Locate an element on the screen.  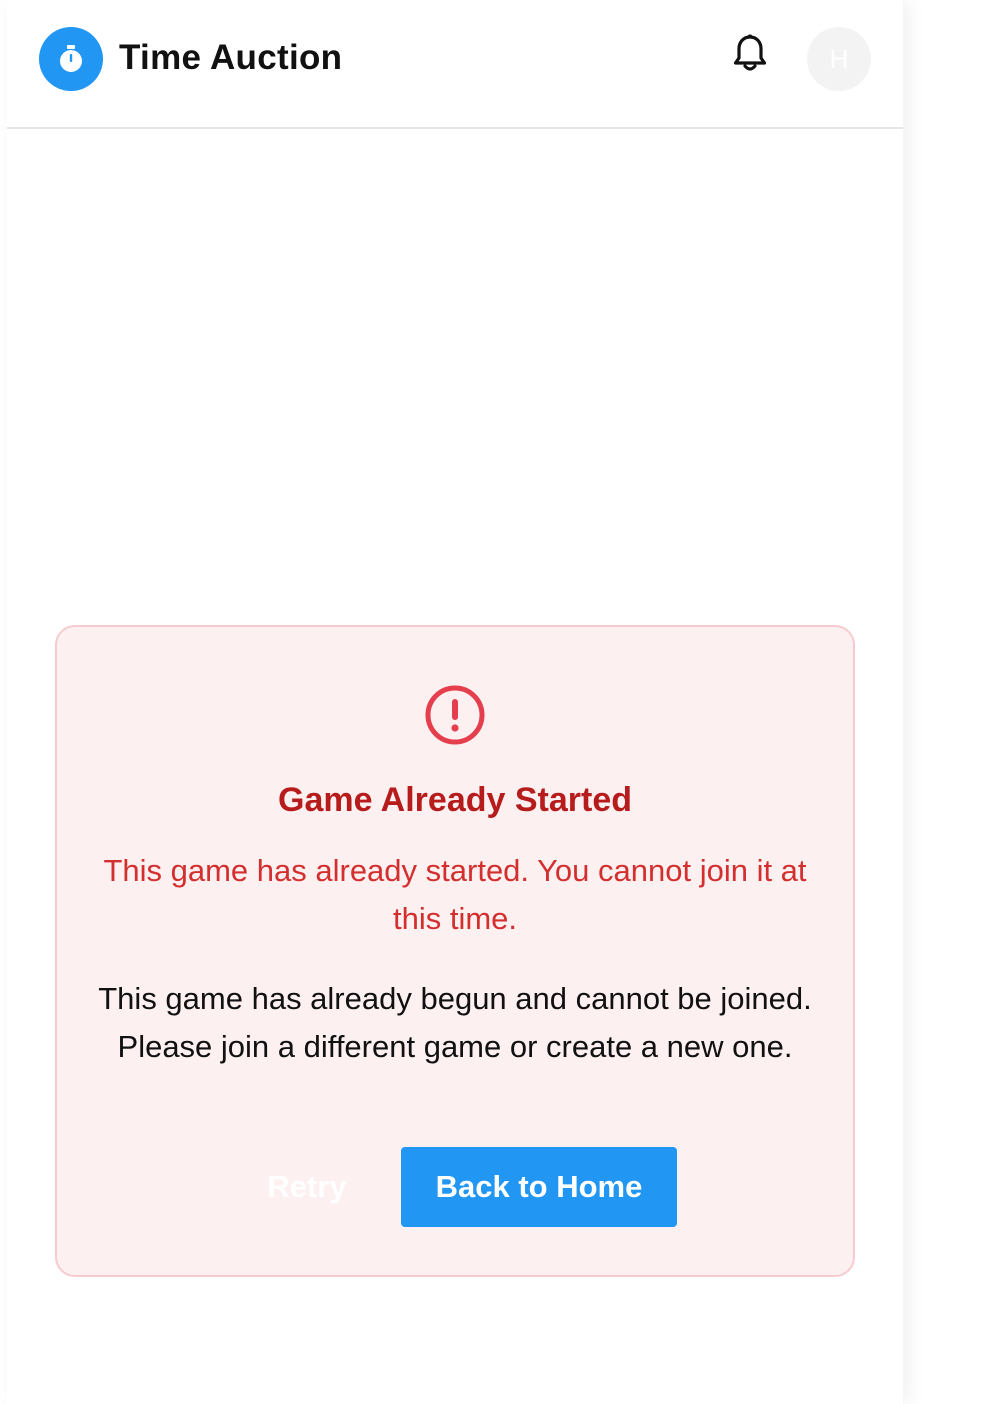
notifications-button is located at coordinates (750, 54).